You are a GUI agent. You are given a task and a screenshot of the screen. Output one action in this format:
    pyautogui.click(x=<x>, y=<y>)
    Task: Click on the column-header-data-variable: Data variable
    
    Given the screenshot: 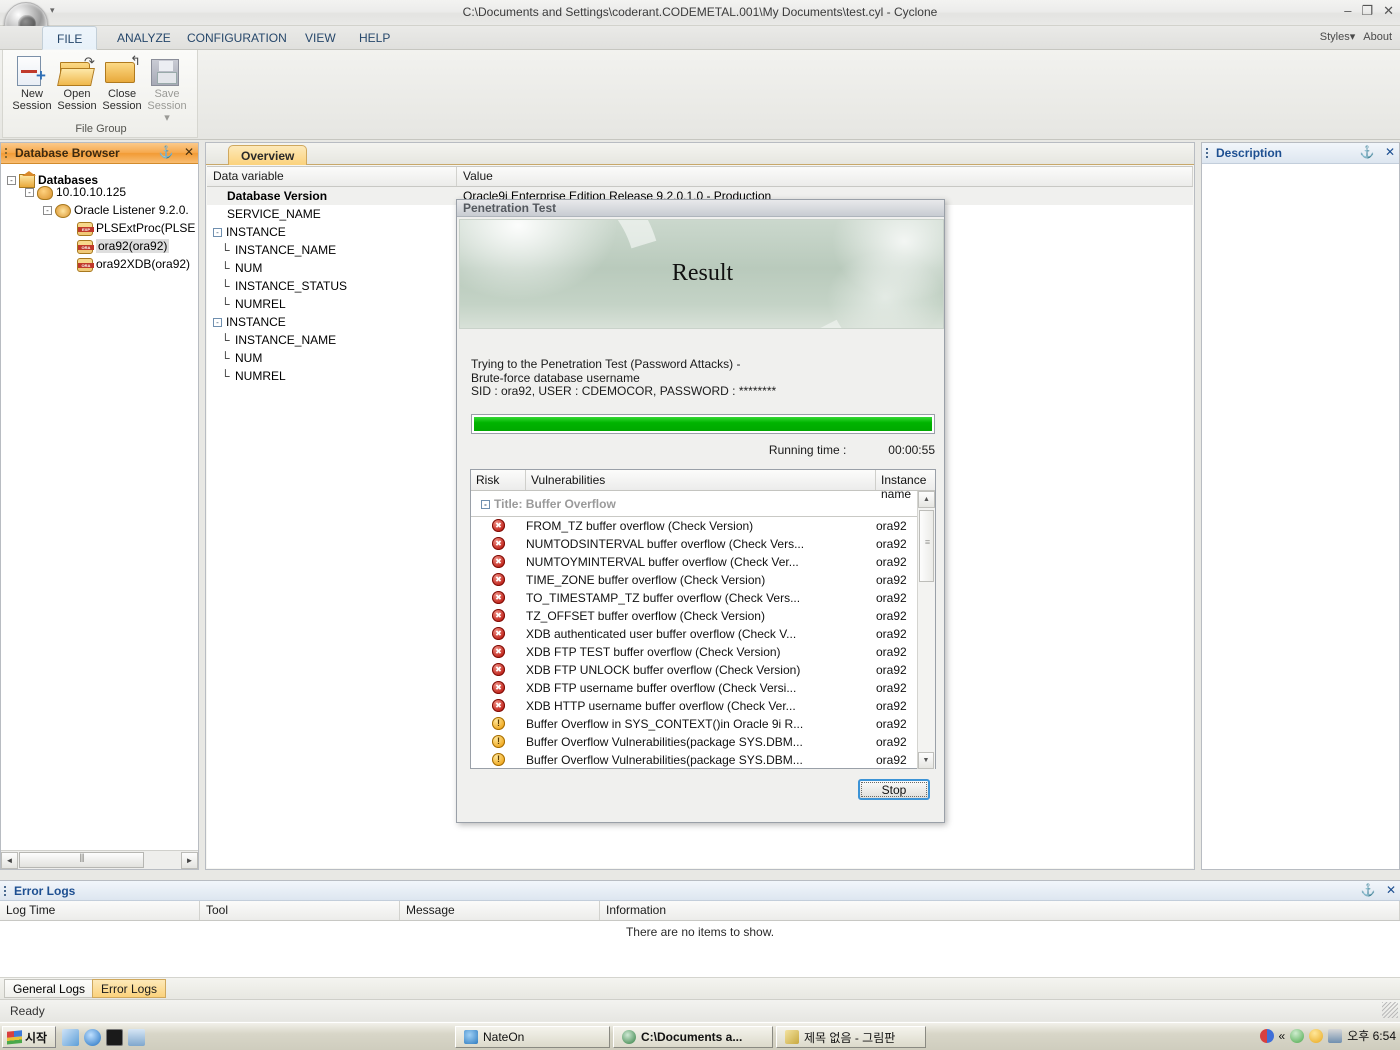 What is the action you would take?
    pyautogui.click(x=332, y=176)
    